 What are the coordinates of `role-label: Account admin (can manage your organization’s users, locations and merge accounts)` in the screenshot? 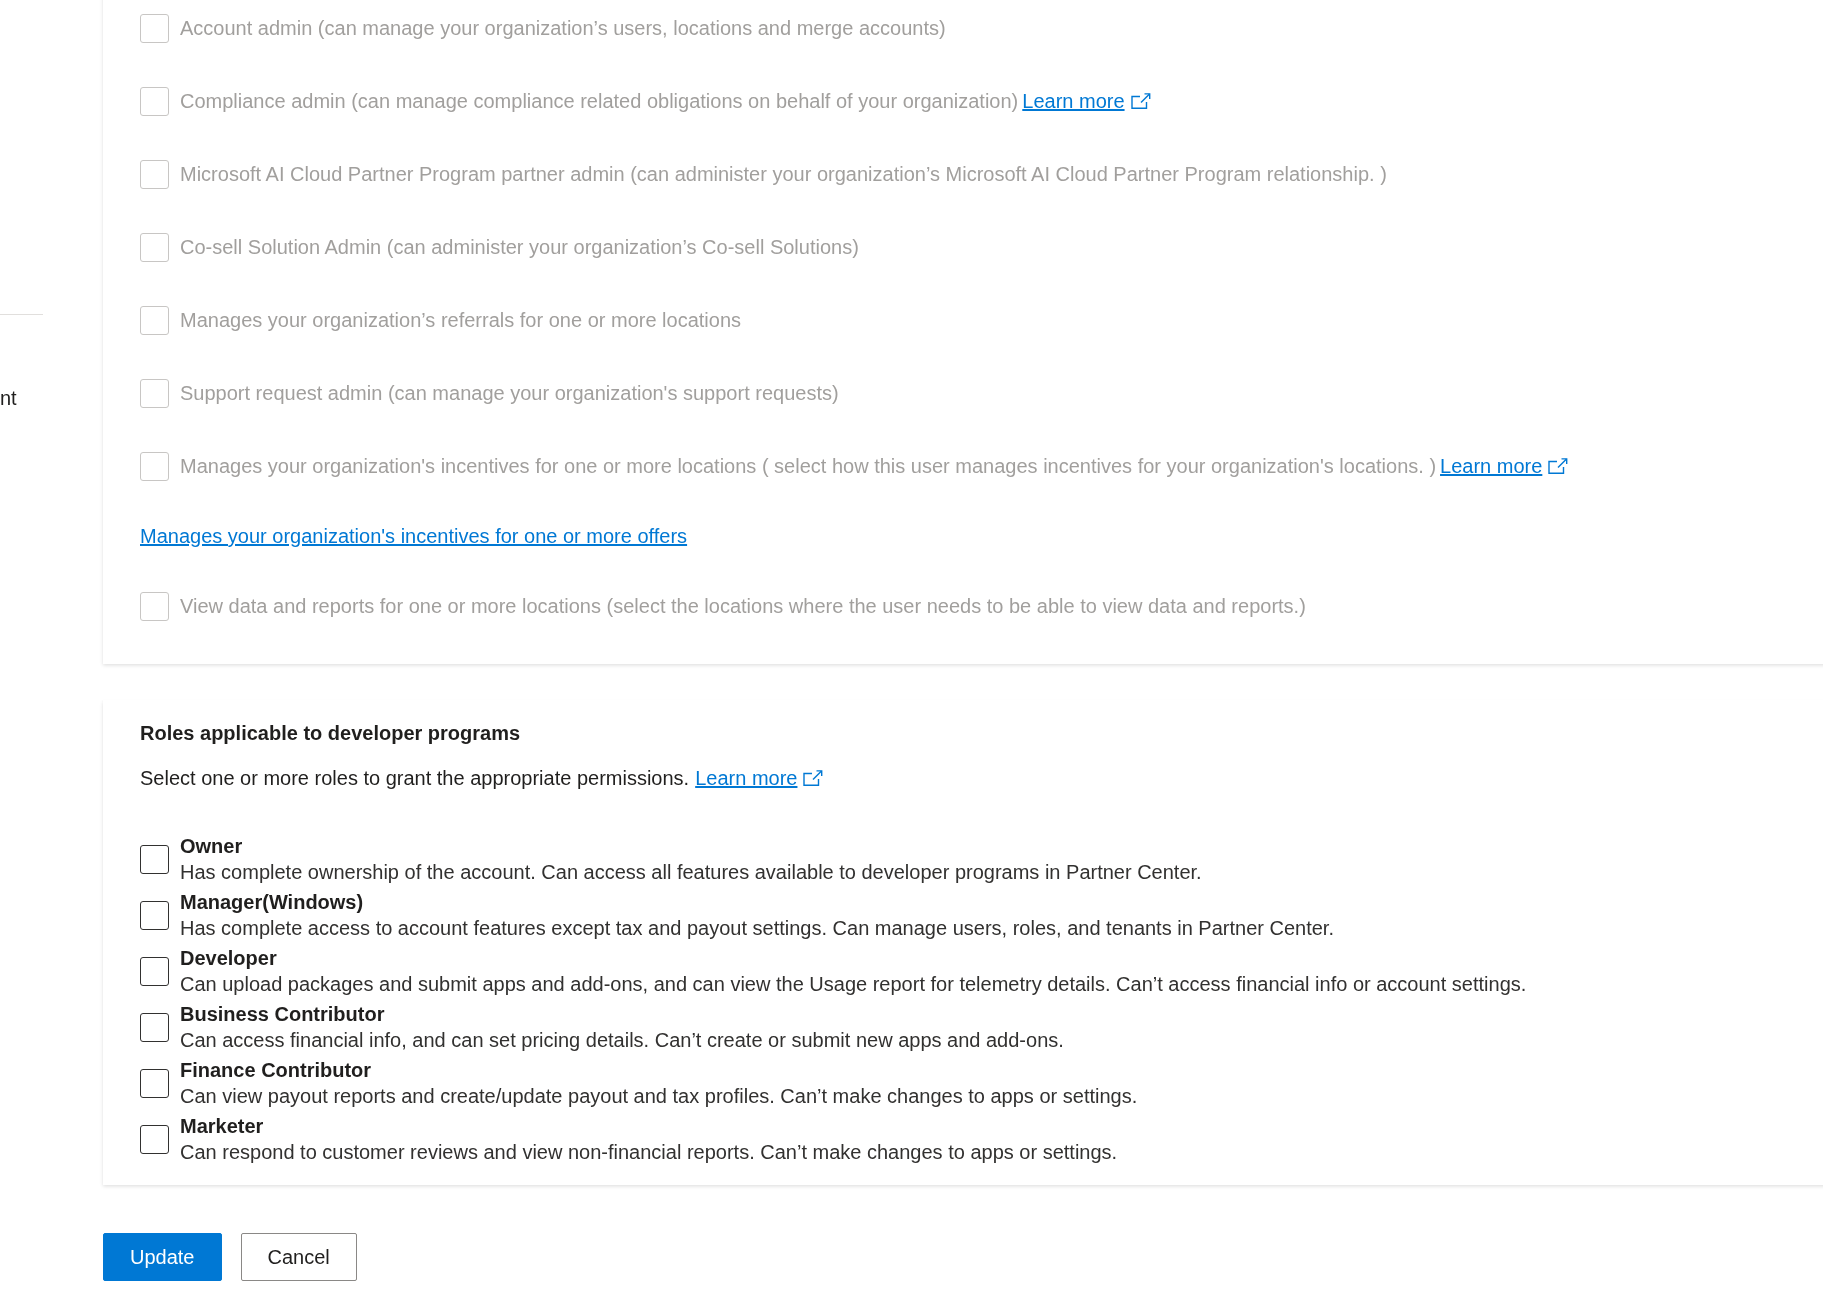 It's located at (563, 28).